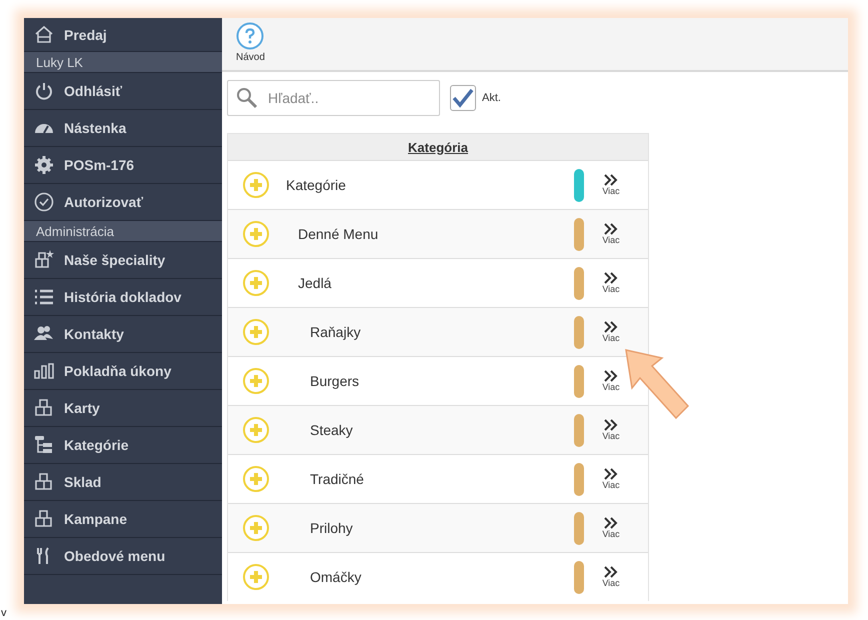 The image size is (868, 620). I want to click on category-name: Raňajky, so click(335, 332).